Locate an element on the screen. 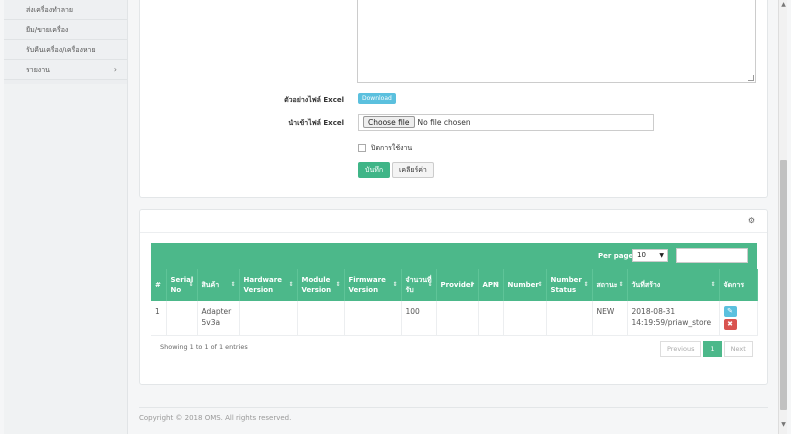 The height and width of the screenshot is (434, 791). sidebar-item-borrow-sell: ยืม/ขายเครื่อง is located at coordinates (65, 30).